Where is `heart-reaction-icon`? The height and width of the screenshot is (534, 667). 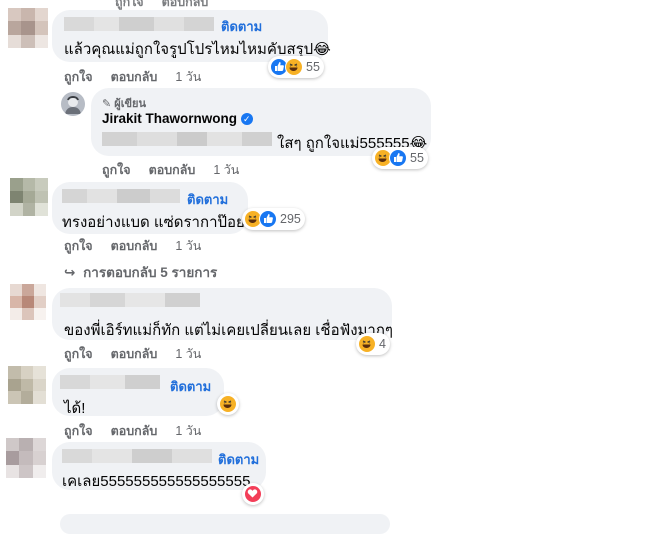 heart-reaction-icon is located at coordinates (253, 494).